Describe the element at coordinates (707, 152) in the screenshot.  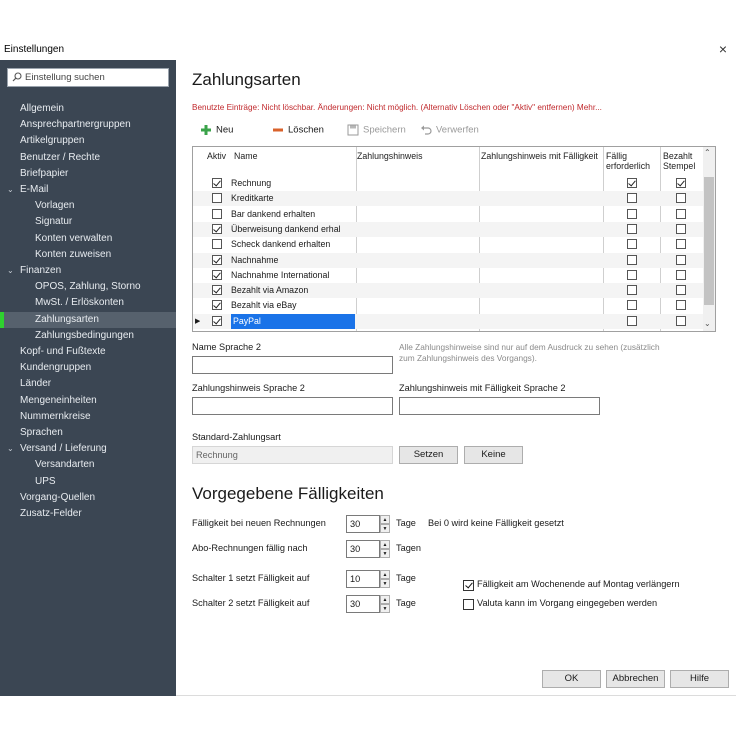
I see `scroll-up-icon: ⌃` at that location.